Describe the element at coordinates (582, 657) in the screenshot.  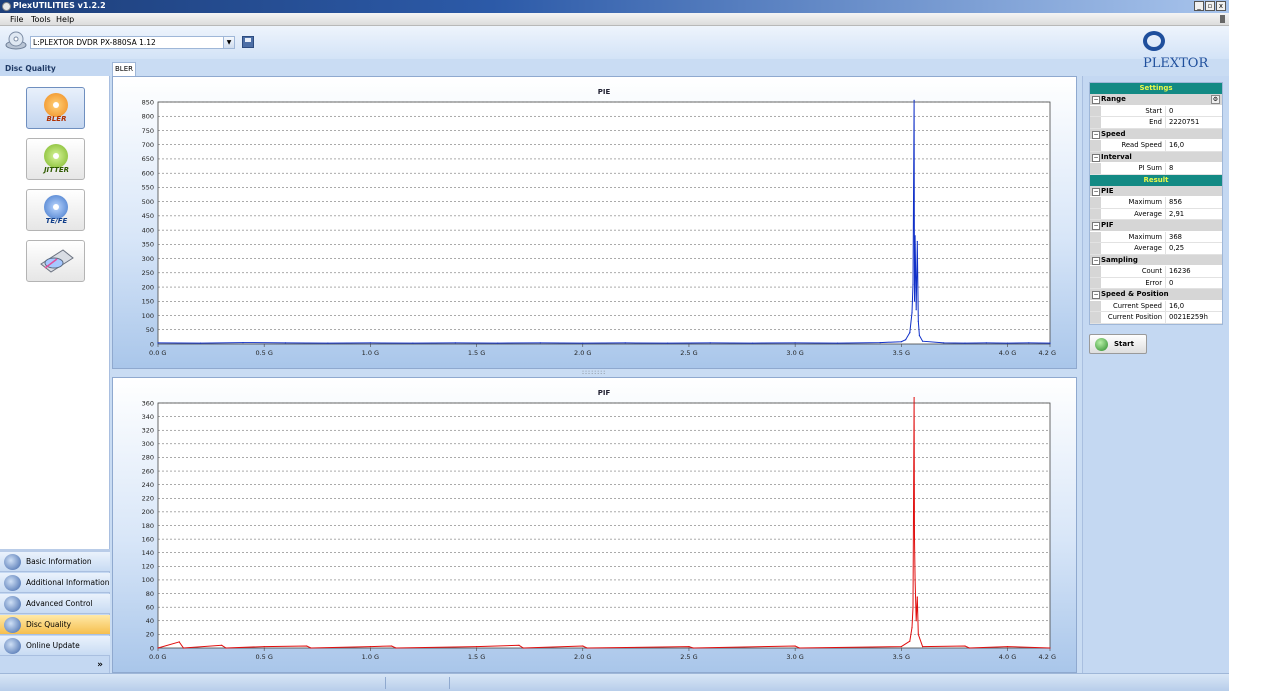
I see `pif-x-tick-label: 2.0 G` at that location.